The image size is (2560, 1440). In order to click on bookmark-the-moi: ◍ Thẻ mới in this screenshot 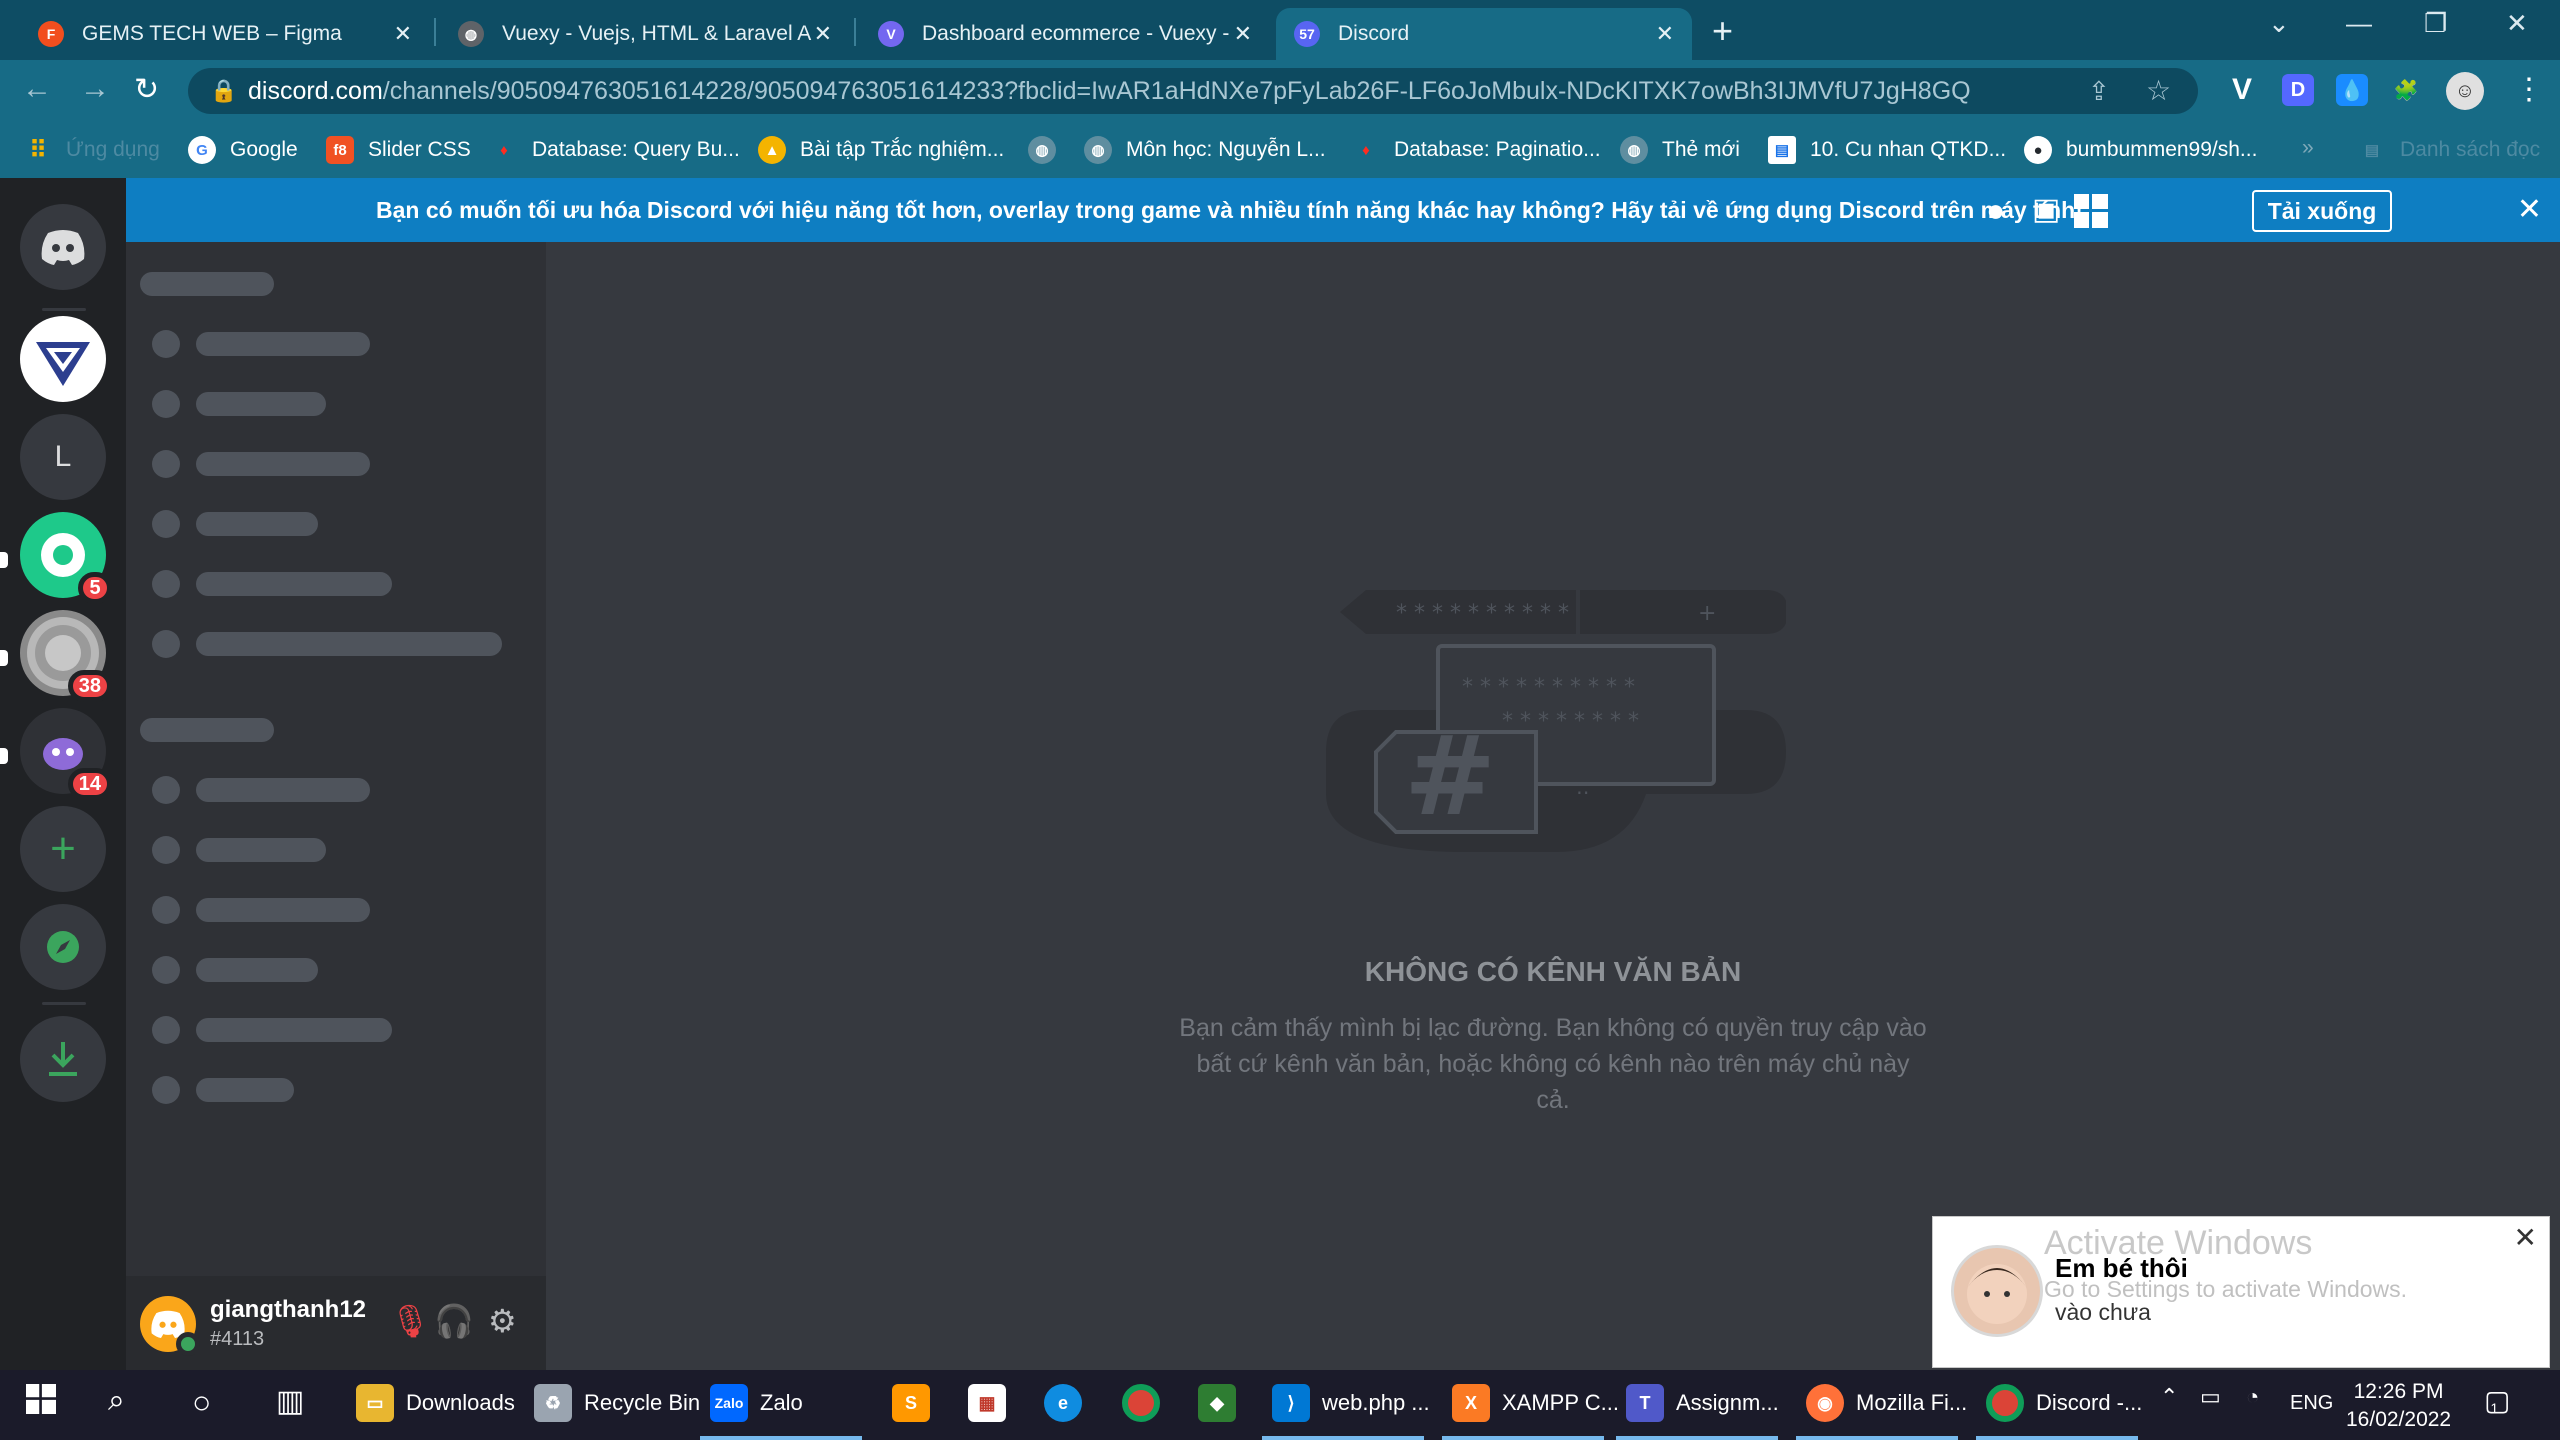, I will do `click(1680, 150)`.